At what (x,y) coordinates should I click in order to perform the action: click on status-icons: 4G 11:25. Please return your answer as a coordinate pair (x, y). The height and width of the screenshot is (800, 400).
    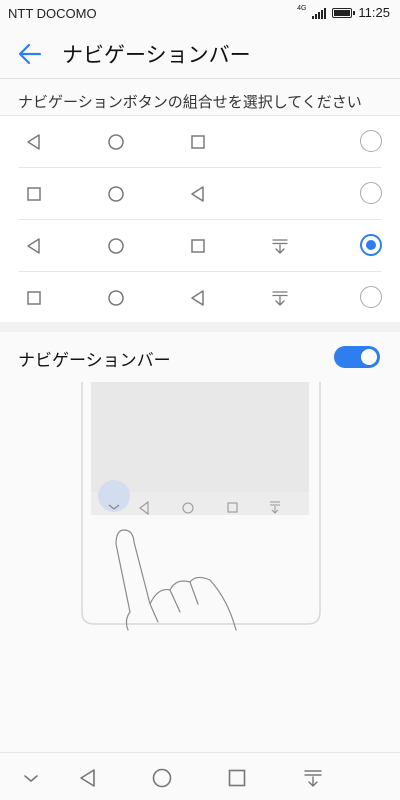
    Looking at the image, I should click on (343, 12).